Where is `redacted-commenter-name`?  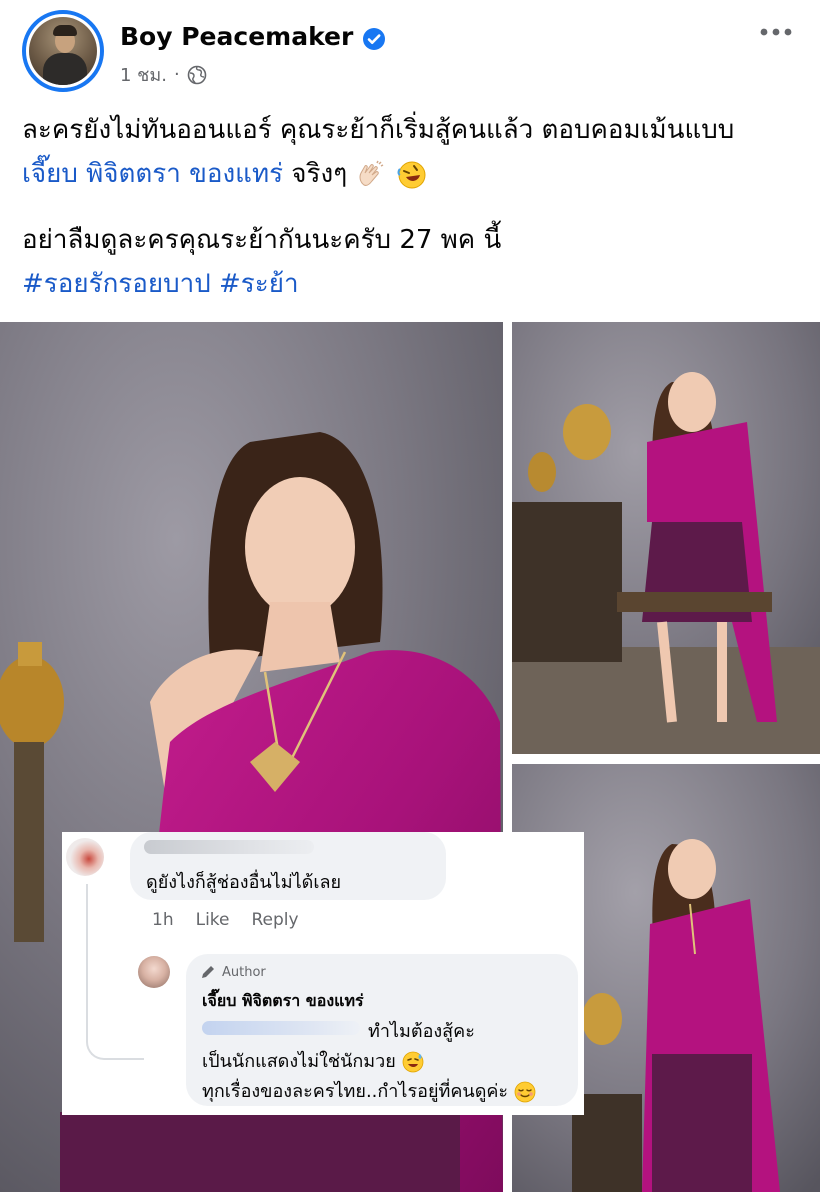 redacted-commenter-name is located at coordinates (229, 847).